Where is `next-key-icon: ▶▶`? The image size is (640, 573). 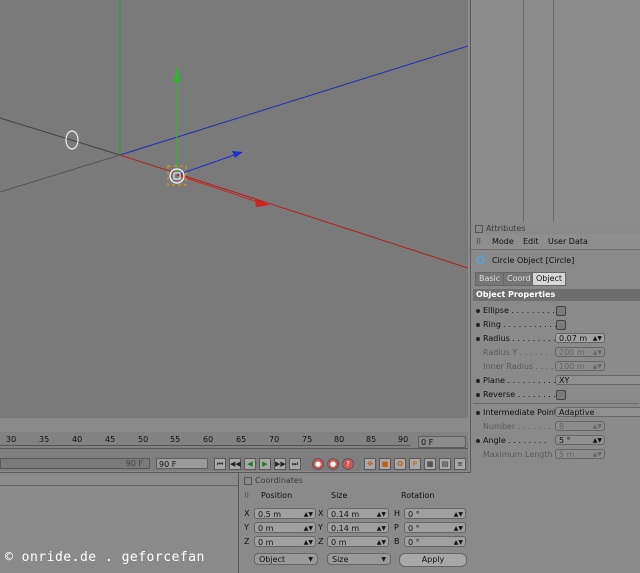 next-key-icon: ▶▶ is located at coordinates (280, 464).